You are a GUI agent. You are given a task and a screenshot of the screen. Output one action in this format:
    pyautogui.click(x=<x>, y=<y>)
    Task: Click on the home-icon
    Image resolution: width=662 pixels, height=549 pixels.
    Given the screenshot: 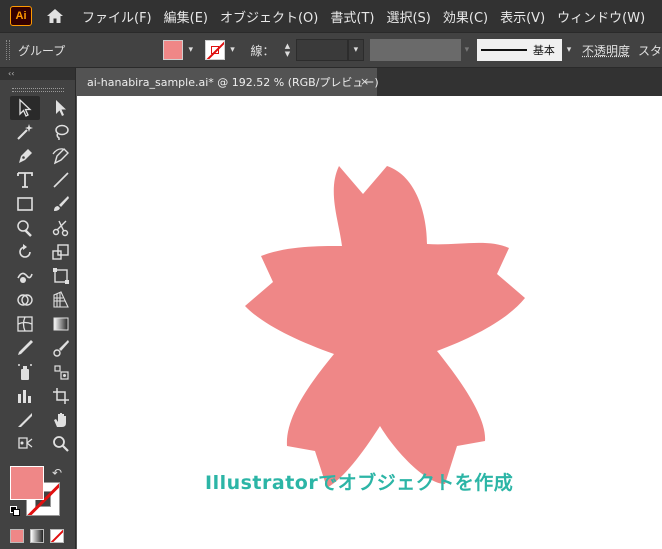 What is the action you would take?
    pyautogui.click(x=55, y=16)
    